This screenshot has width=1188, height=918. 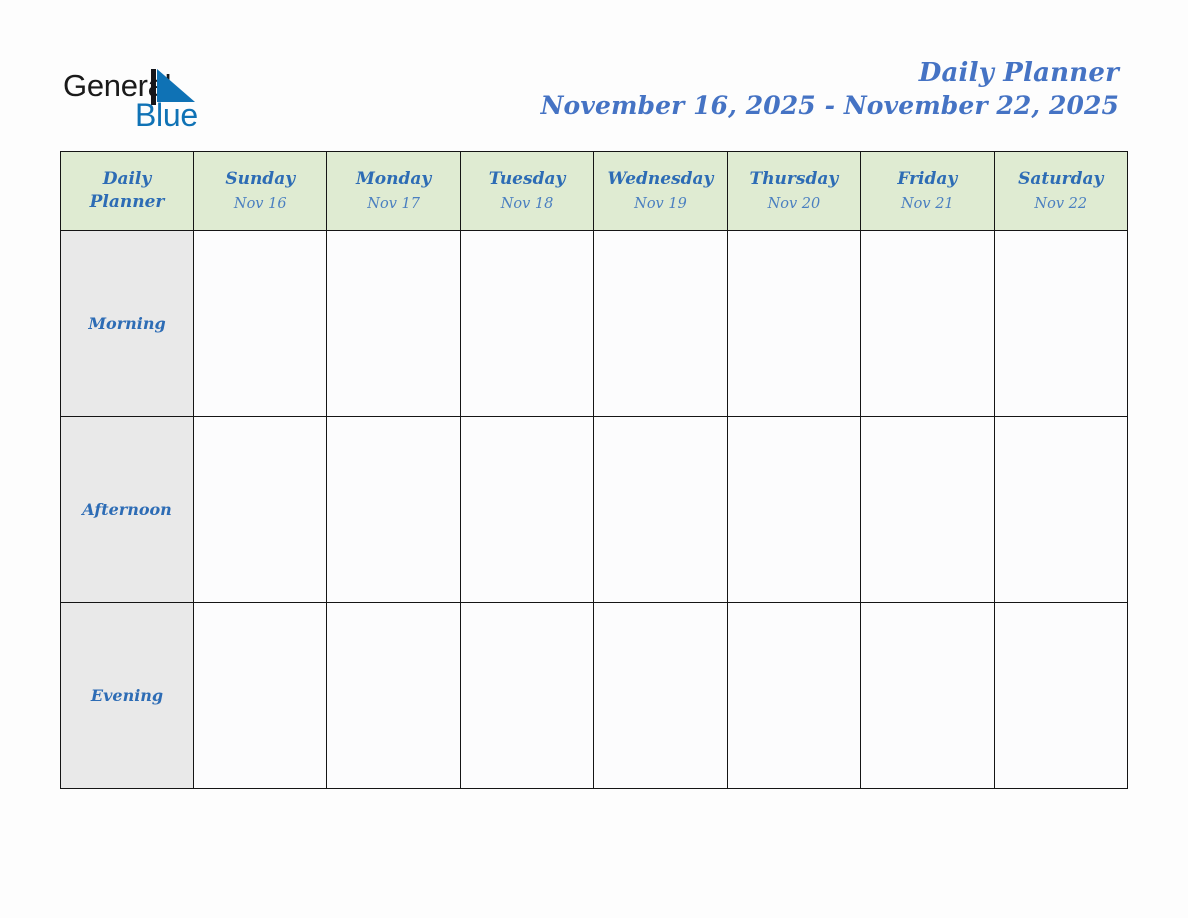 I want to click on slot-morning-sunday, so click(x=260, y=323).